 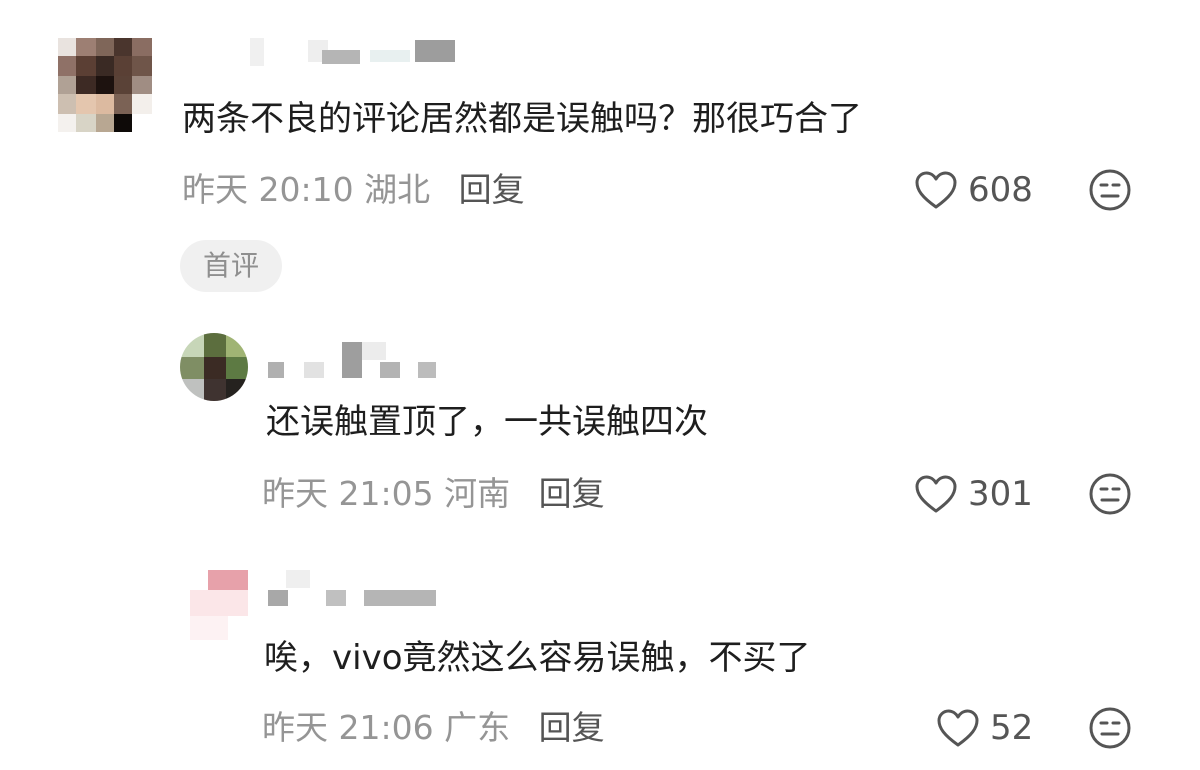 I want to click on comment-time: 昨天 20:10, so click(x=268, y=189).